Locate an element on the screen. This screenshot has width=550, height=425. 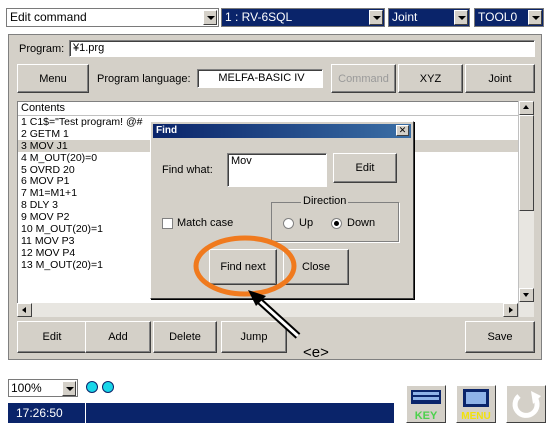
status-bar: 17:26:50 is located at coordinates (201, 413).